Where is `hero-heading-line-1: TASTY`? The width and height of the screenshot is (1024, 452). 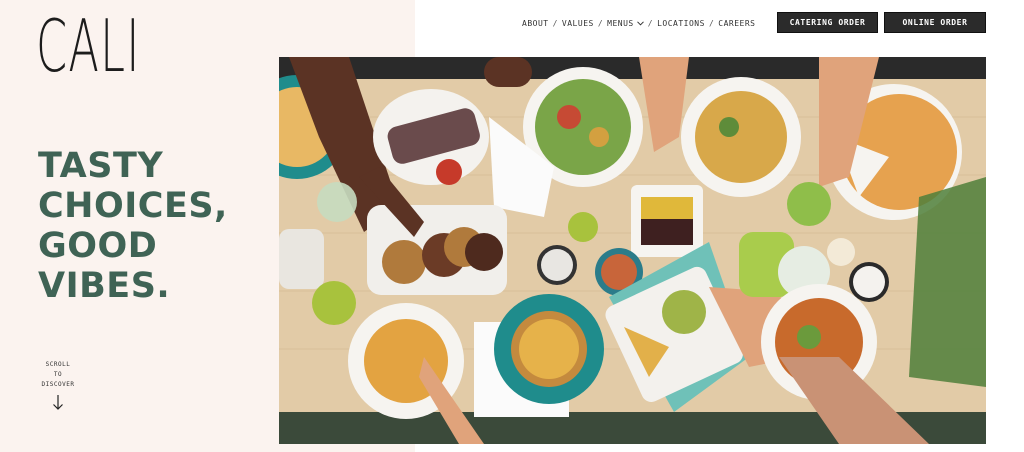 hero-heading-line-1: TASTY is located at coordinates (101, 166).